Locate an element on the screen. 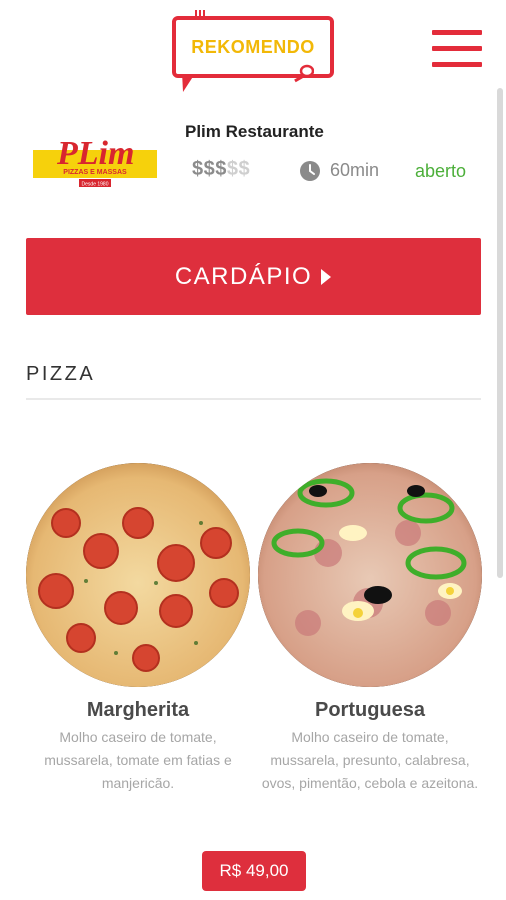  cardapio-label: CARDÁPIO is located at coordinates (243, 276).